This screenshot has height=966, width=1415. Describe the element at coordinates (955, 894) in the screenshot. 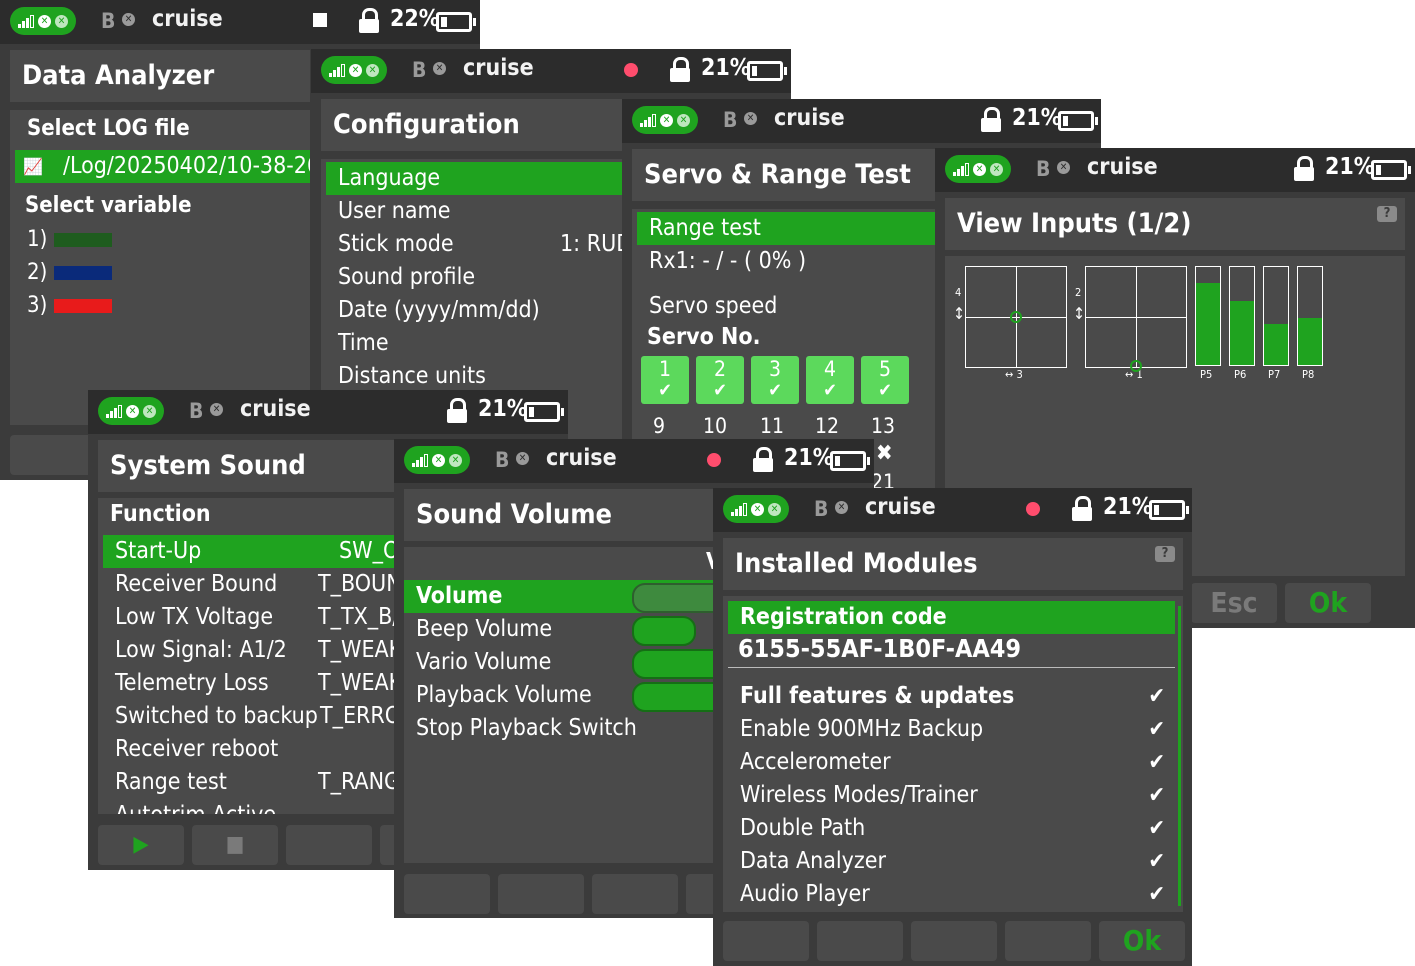

I see `module-row: Audio Player ✔` at that location.